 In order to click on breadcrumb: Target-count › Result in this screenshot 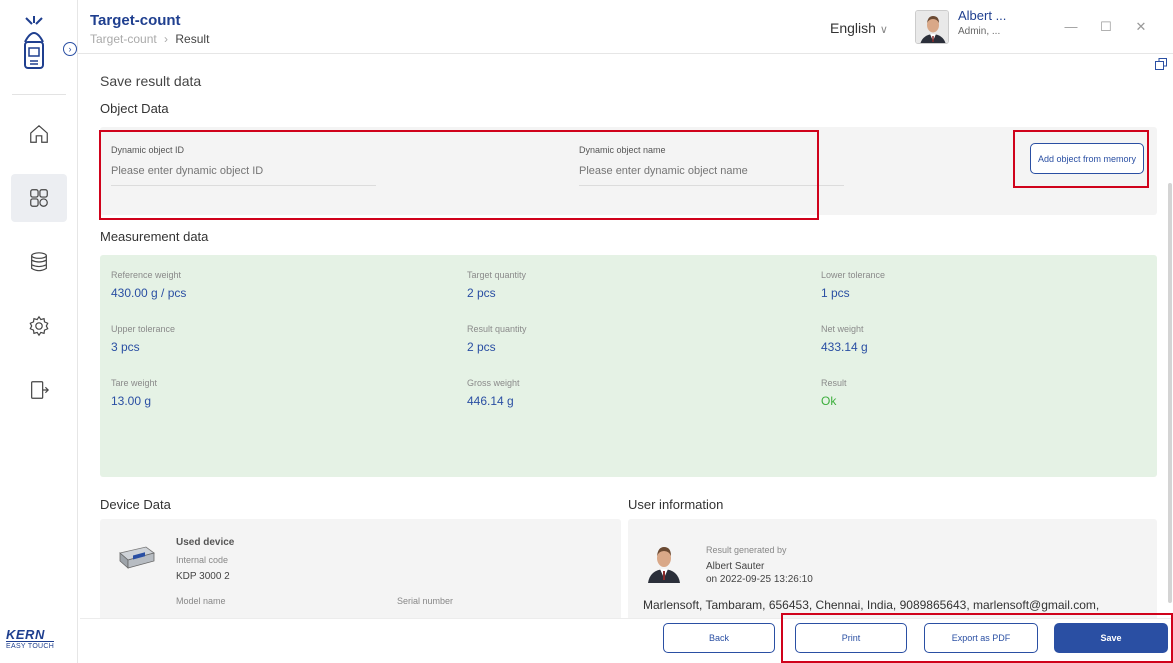, I will do `click(149, 39)`.